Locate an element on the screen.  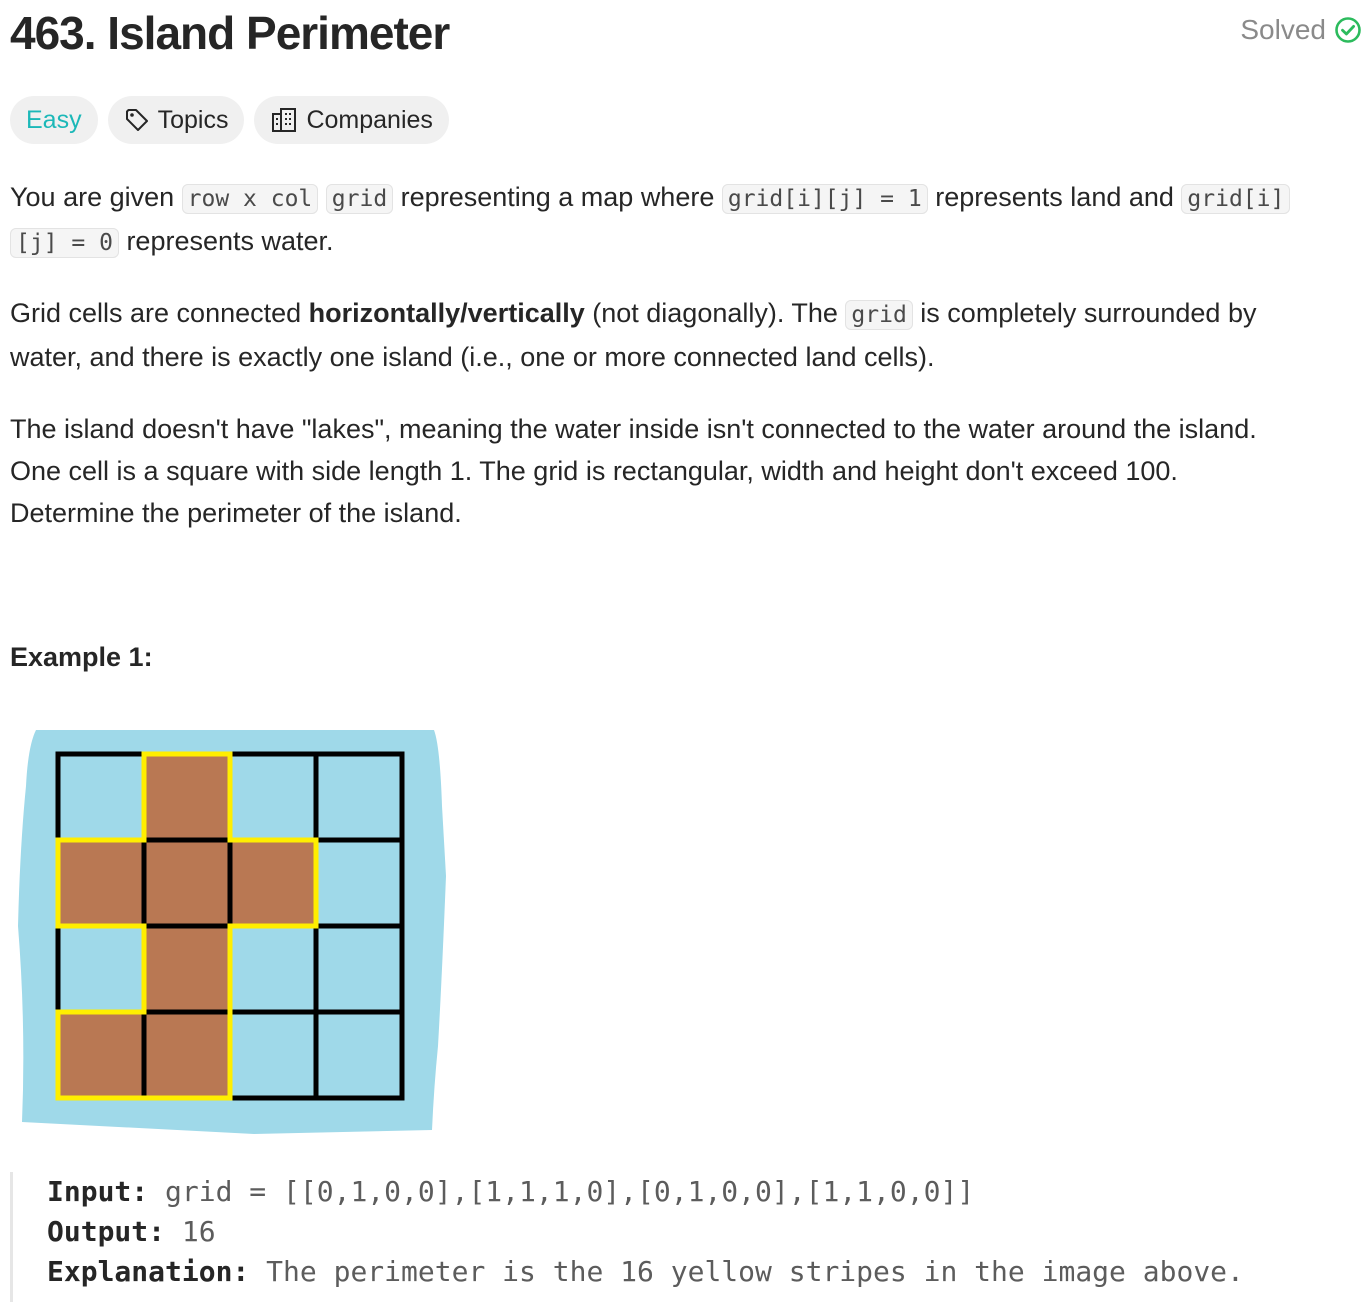
companies-label: Companies is located at coordinates (369, 119).